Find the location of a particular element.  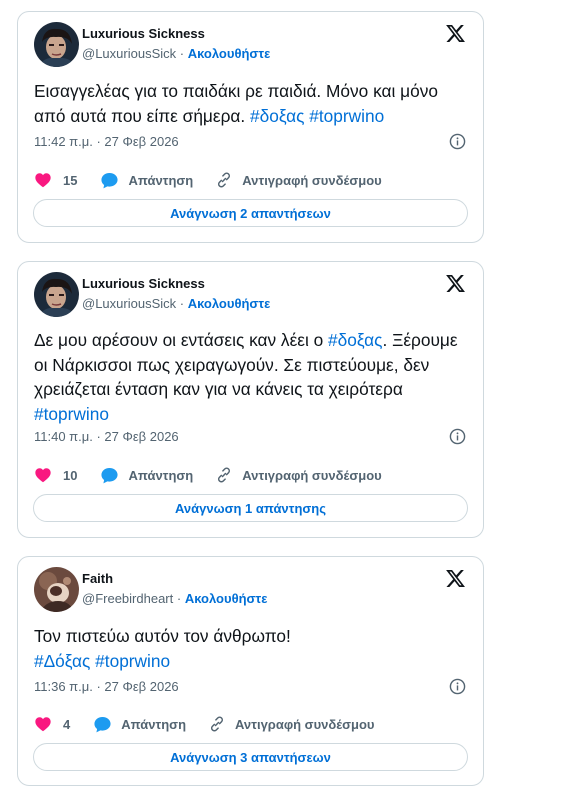

handle-line: @Freebirdheart · Ακολουθήστε is located at coordinates (174, 598).